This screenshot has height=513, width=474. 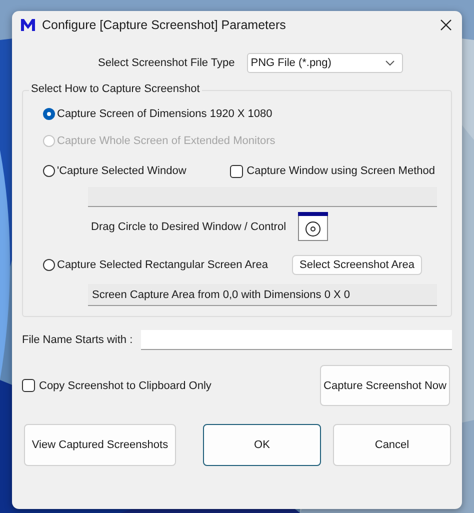 I want to click on select-area-button: Select Screenshot Area, so click(x=357, y=265).